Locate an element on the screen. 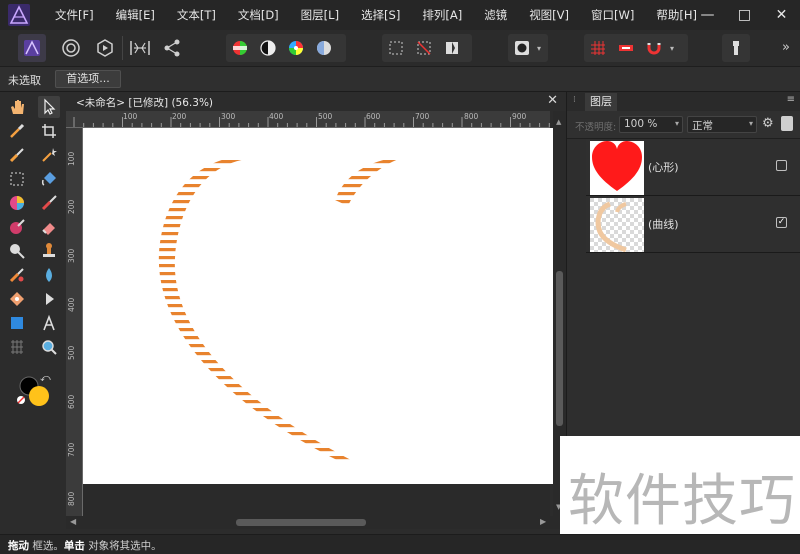 The width and height of the screenshot is (800, 554). color-picker-tool-icon is located at coordinates (17, 131).